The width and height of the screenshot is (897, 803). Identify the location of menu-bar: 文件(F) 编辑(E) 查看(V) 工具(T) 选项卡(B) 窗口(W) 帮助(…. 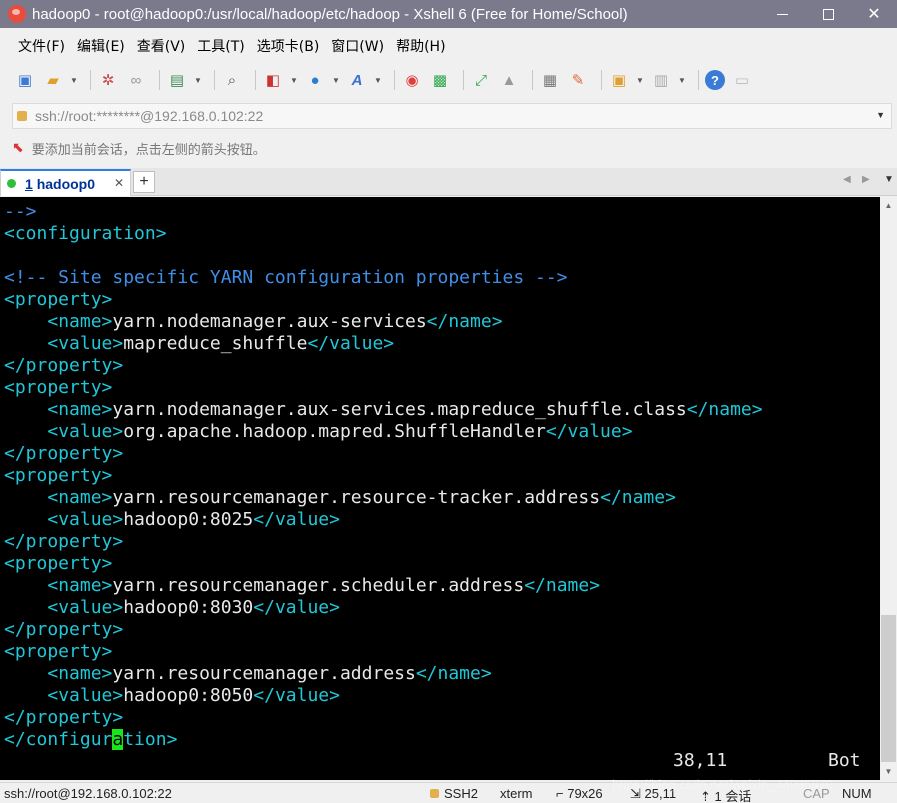
(226, 46).